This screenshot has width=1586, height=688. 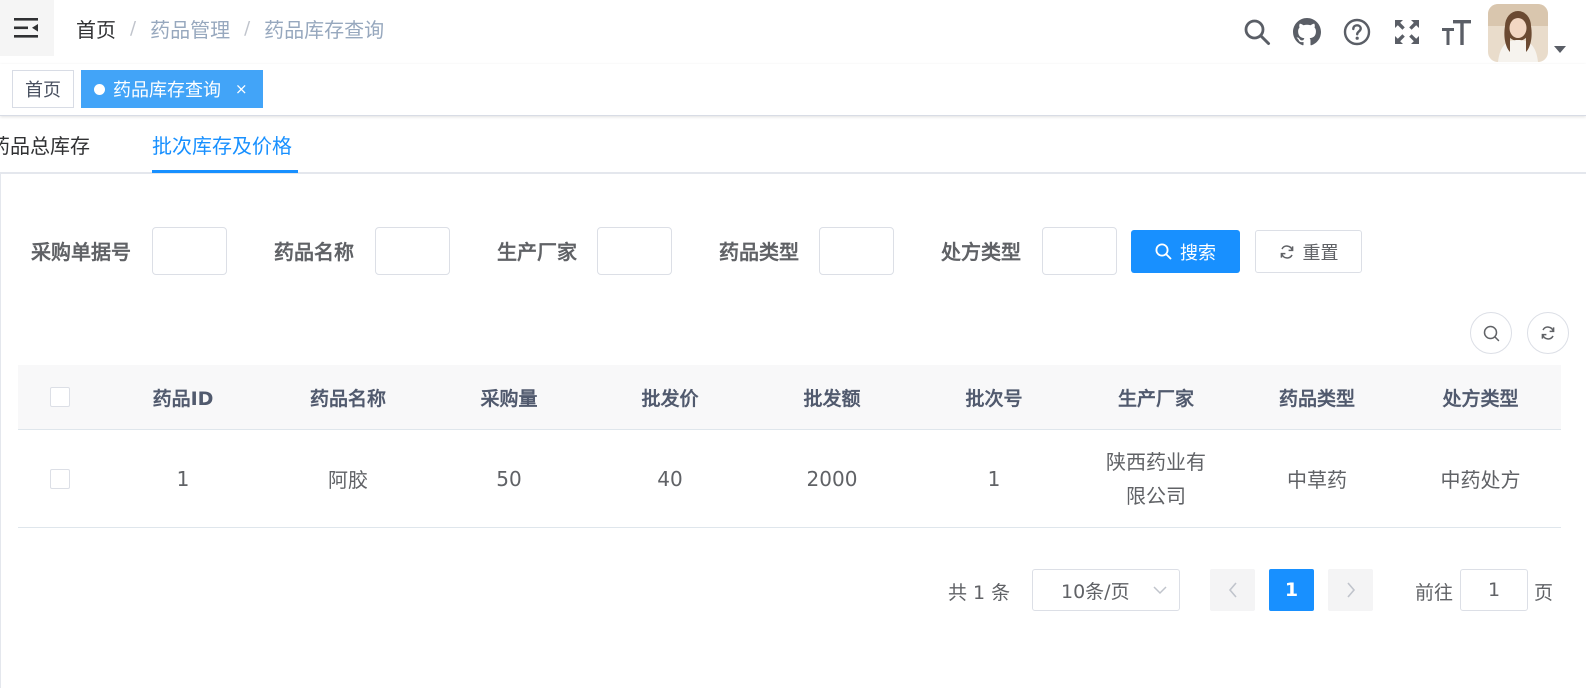 What do you see at coordinates (99, 89) in the screenshot?
I see `active-dot` at bounding box center [99, 89].